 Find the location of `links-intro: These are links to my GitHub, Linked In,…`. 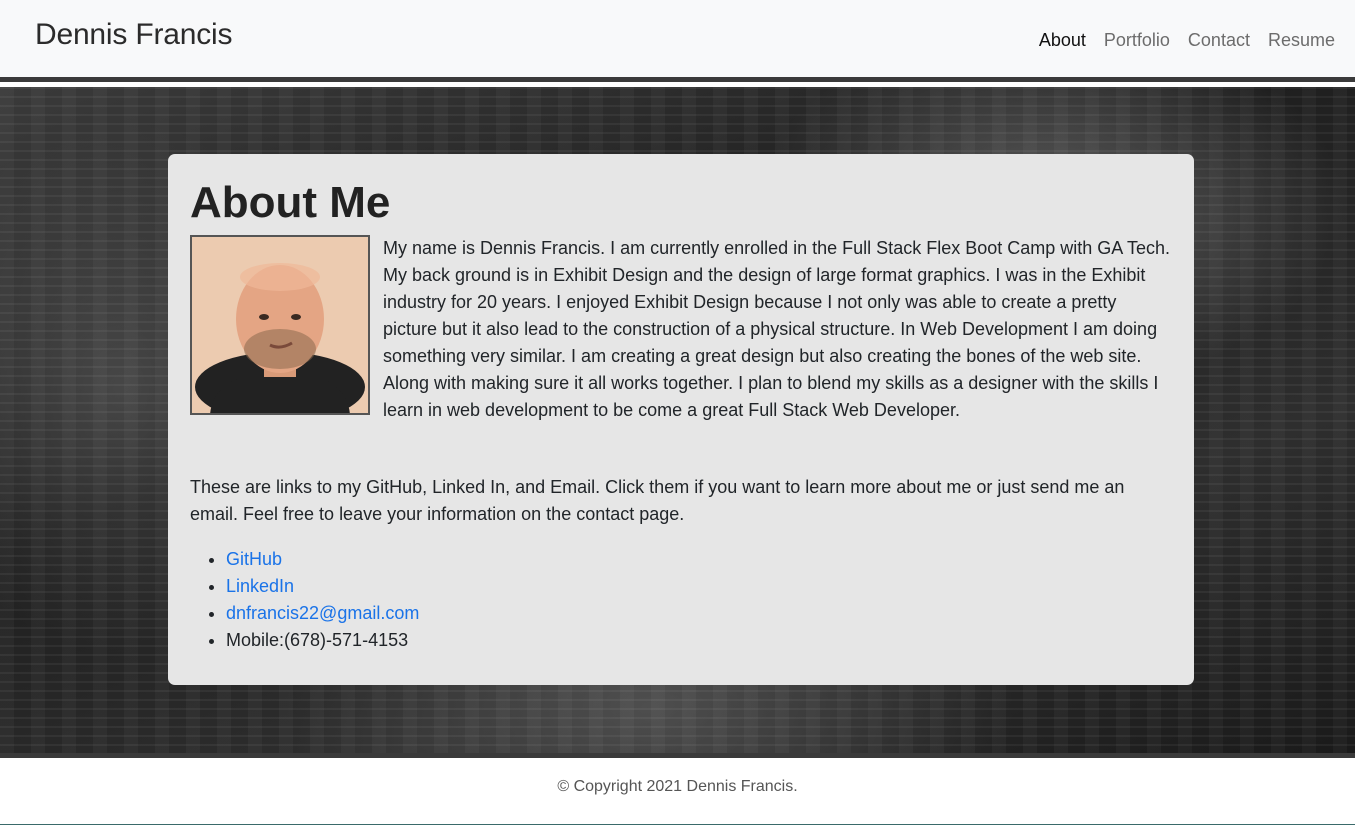

links-intro: These are links to my GitHub, Linked In,… is located at coordinates (657, 500).